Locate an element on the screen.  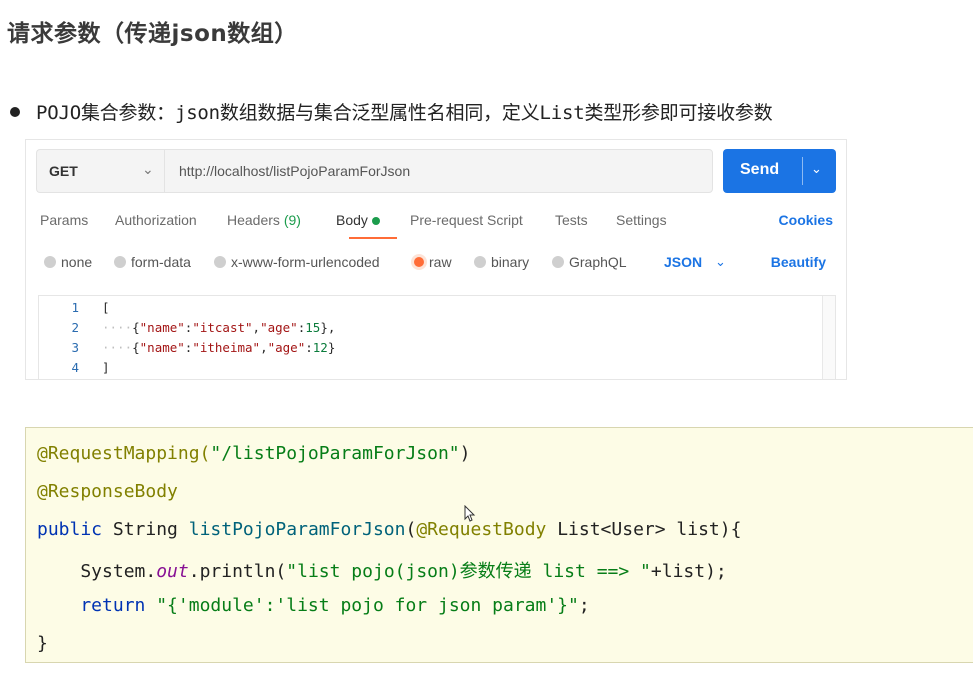
code-line: @ResponseBody is located at coordinates (107, 491).